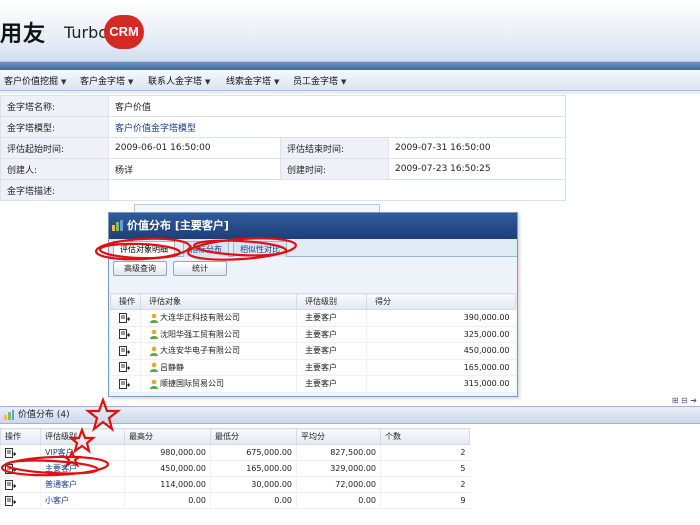  I want to click on avg-score: 72,000.00, so click(338, 484).